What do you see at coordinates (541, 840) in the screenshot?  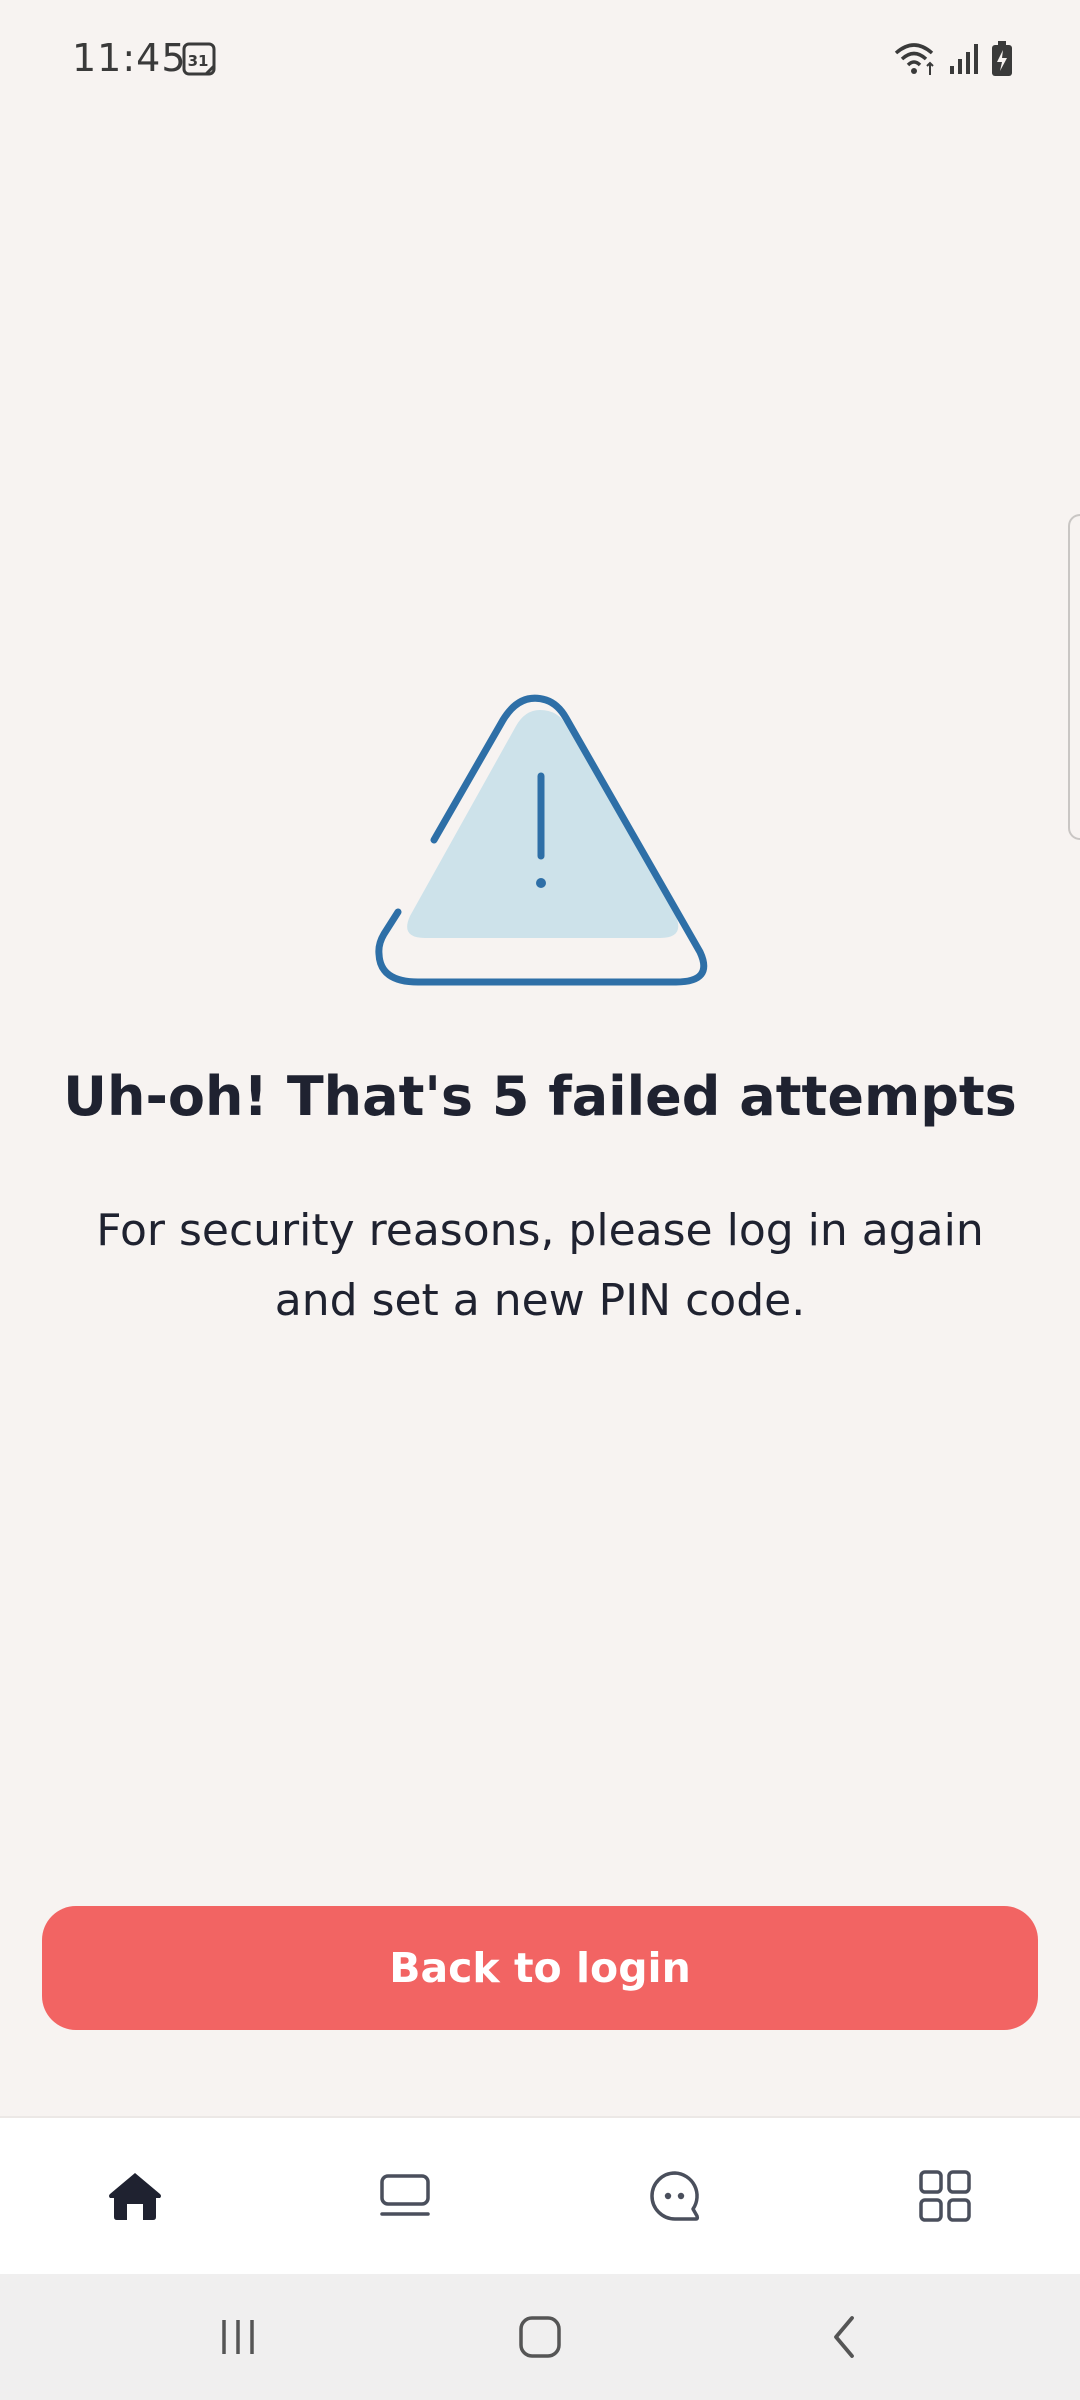 I see `warning-icon` at bounding box center [541, 840].